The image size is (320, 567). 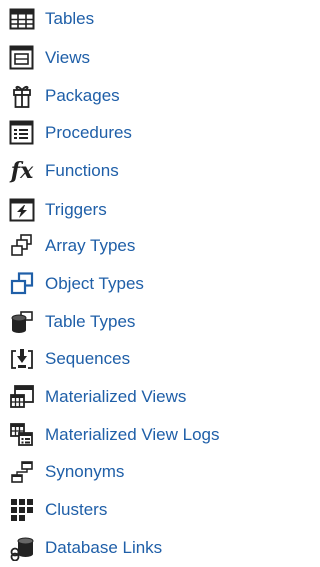 What do you see at coordinates (88, 358) in the screenshot?
I see `tree-node-label: Sequences` at bounding box center [88, 358].